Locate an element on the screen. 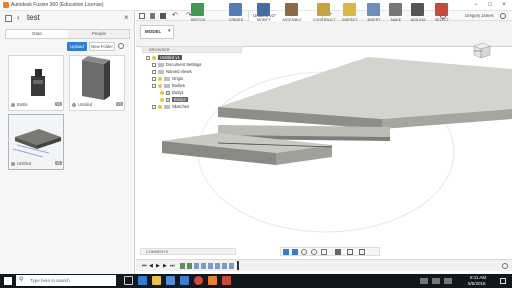  settings-gear-icon is located at coordinates (121, 46).